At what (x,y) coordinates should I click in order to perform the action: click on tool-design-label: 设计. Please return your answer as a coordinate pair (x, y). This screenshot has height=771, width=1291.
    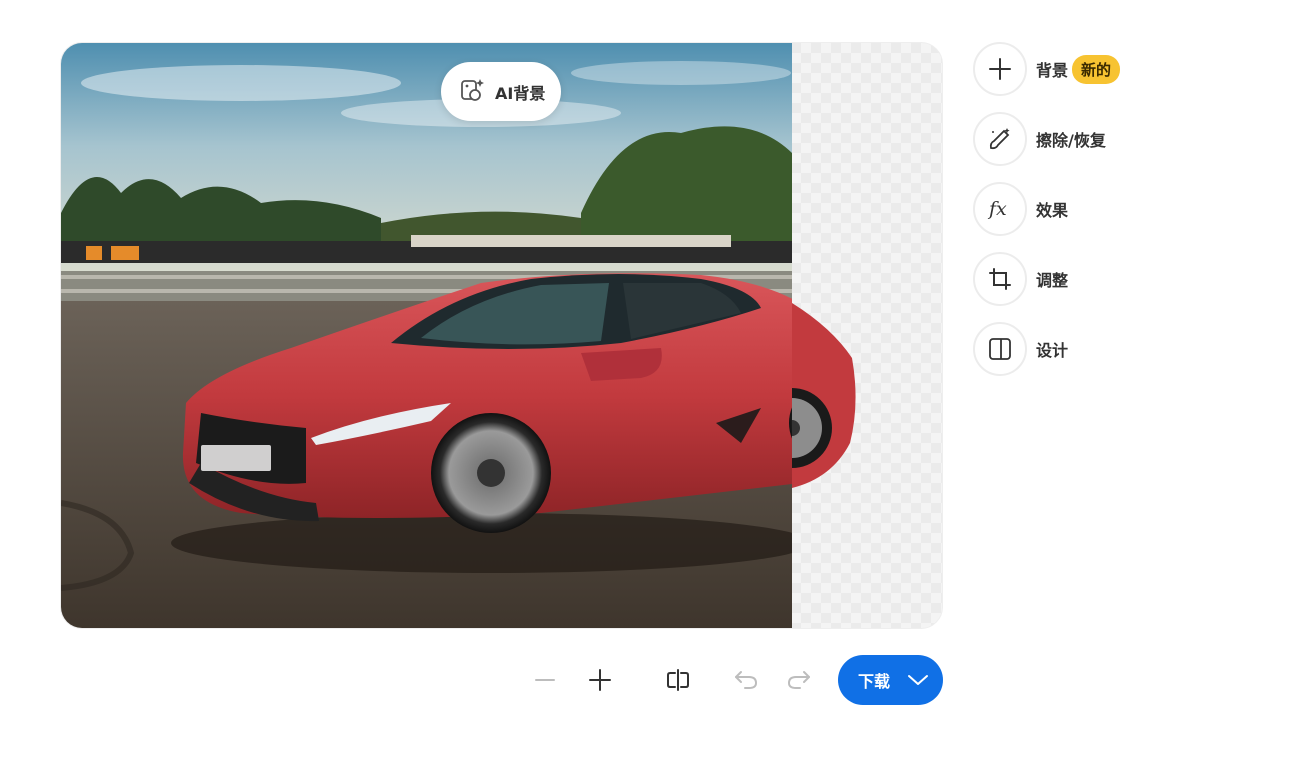
    Looking at the image, I should click on (1052, 350).